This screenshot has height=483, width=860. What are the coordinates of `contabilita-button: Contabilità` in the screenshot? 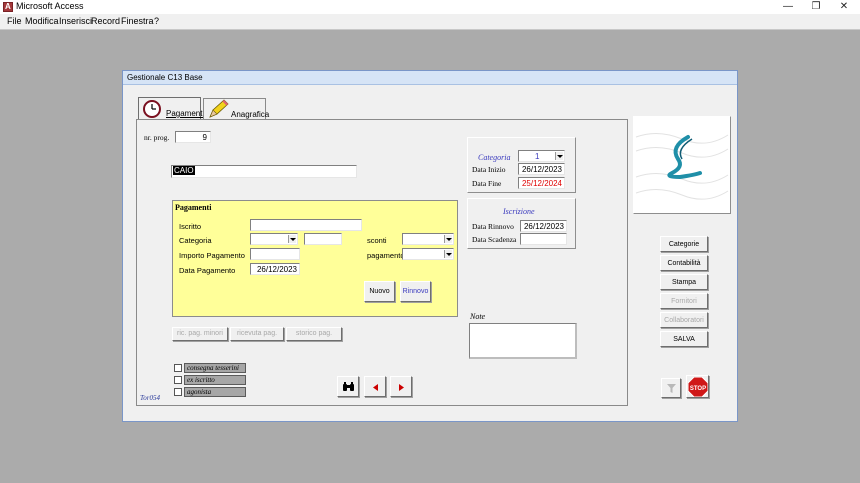 It's located at (684, 263).